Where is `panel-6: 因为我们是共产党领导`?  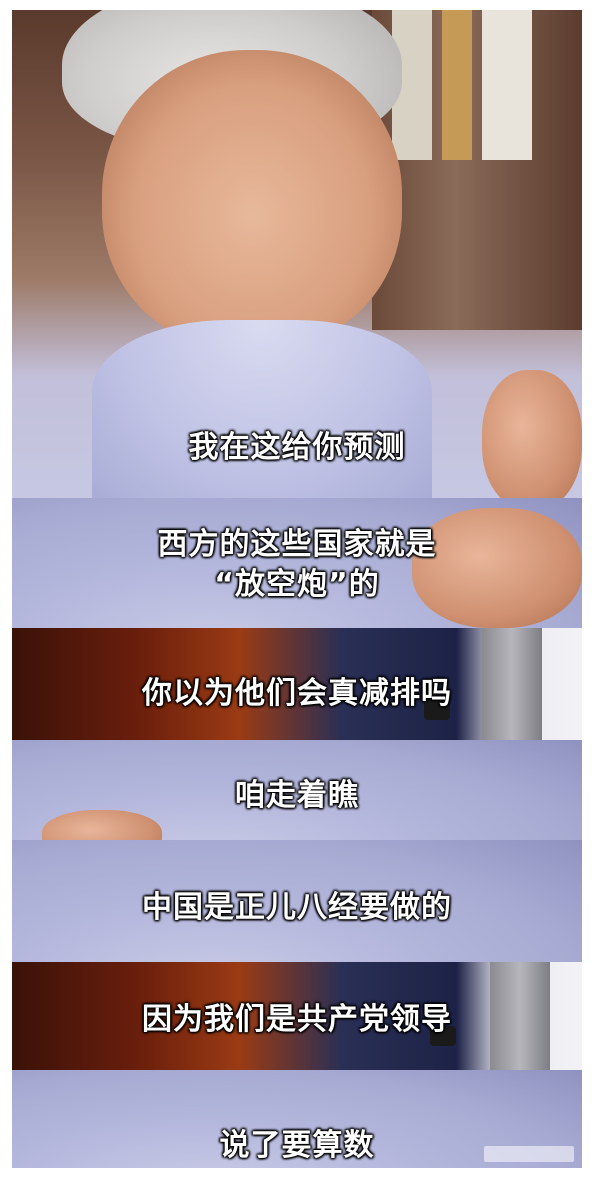 panel-6: 因为我们是共产党领导 is located at coordinates (297, 1016).